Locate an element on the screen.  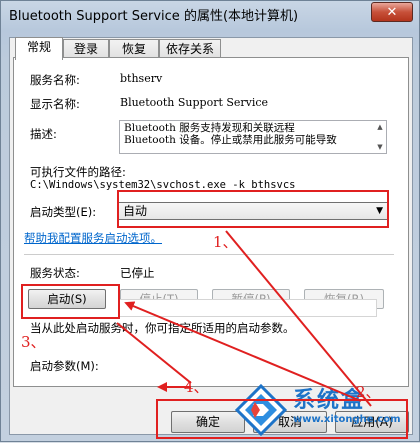
service-name-value: bthserv is located at coordinates (141, 78).